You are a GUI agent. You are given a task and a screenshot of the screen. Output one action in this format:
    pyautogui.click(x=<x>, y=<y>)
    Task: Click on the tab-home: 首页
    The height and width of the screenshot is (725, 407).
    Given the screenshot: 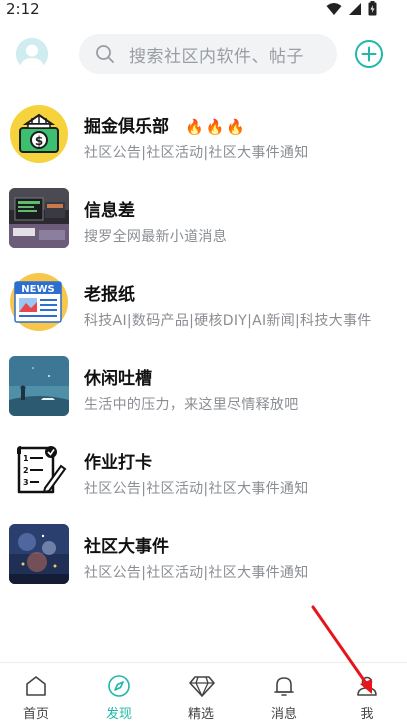 What is the action you would take?
    pyautogui.click(x=36, y=694)
    